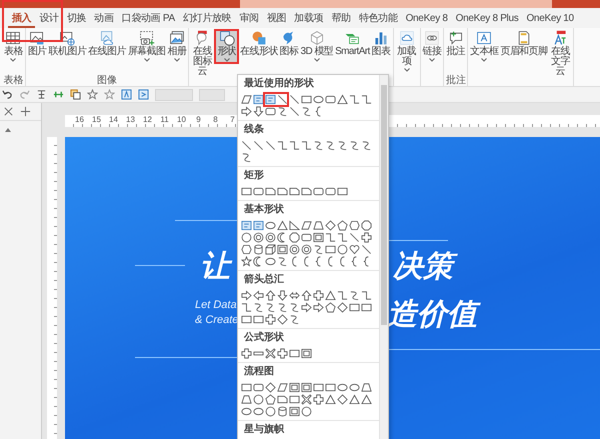 The width and height of the screenshot is (600, 439). What do you see at coordinates (25, 111) in the screenshot?
I see `plus-icon` at bounding box center [25, 111].